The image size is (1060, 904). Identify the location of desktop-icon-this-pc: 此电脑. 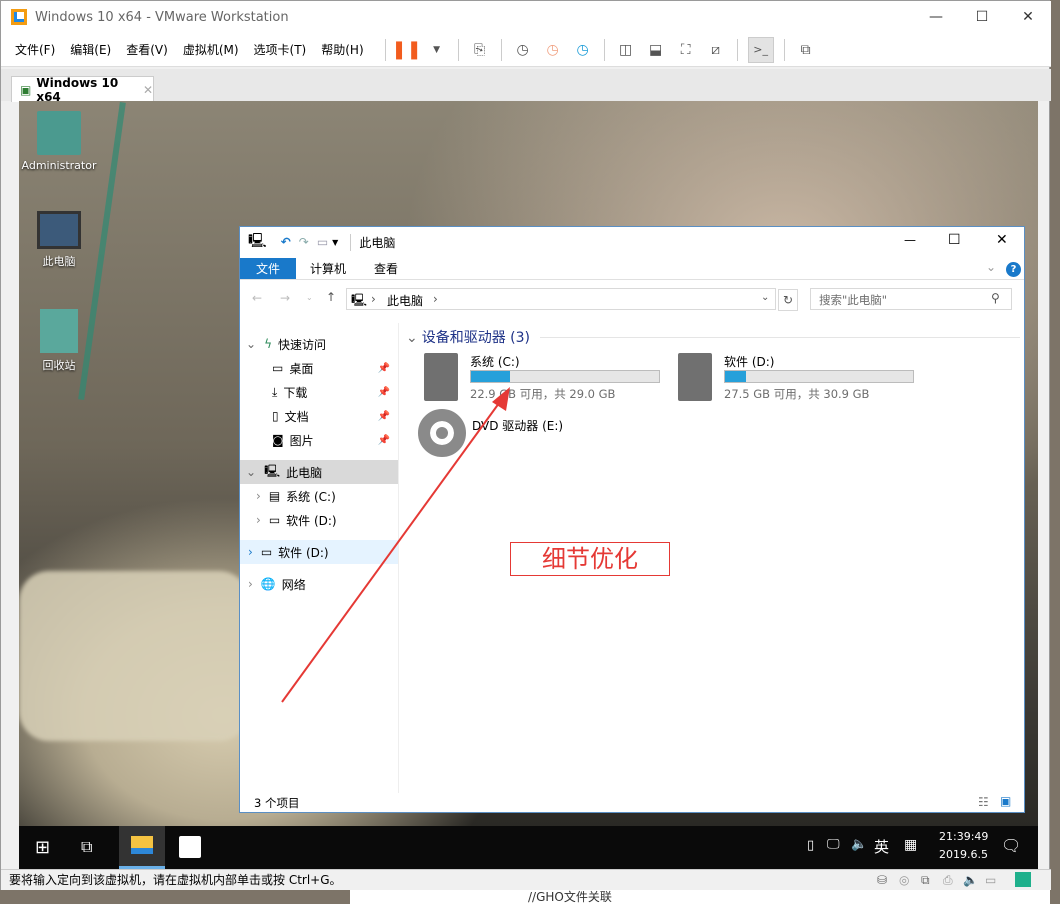
(59, 240).